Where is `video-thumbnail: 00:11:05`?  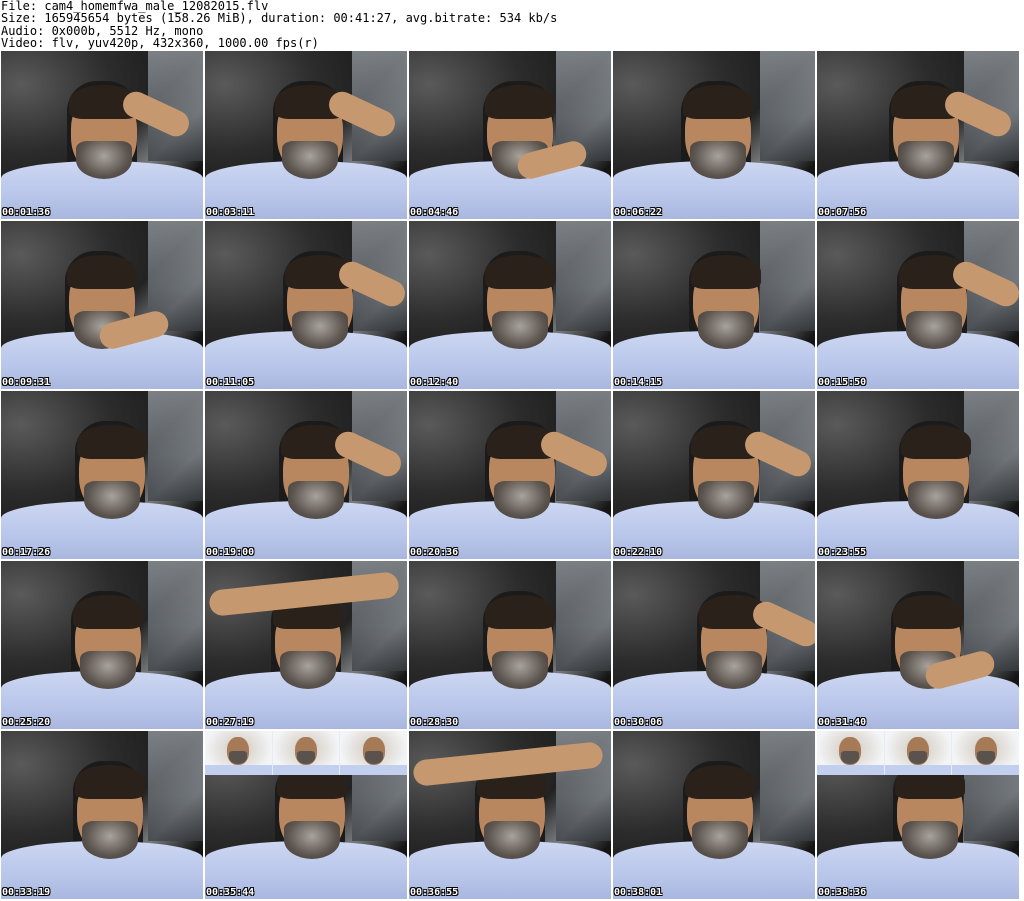
video-thumbnail: 00:11:05 is located at coordinates (306, 305).